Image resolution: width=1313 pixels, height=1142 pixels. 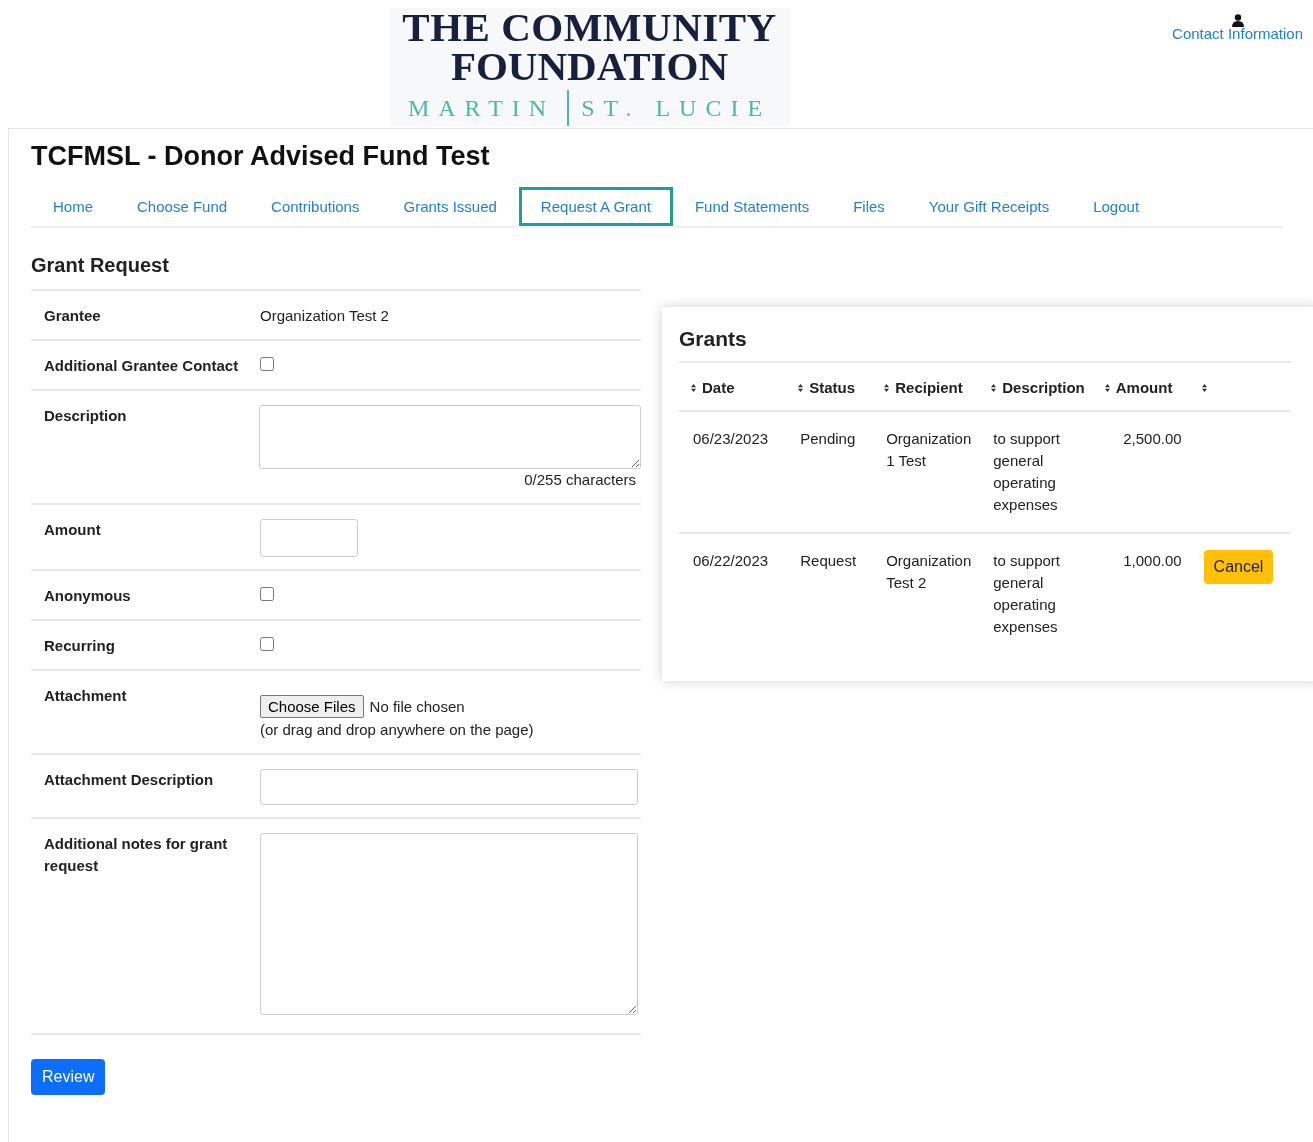 I want to click on table-cell: 1,000.00, so click(x=1152, y=560).